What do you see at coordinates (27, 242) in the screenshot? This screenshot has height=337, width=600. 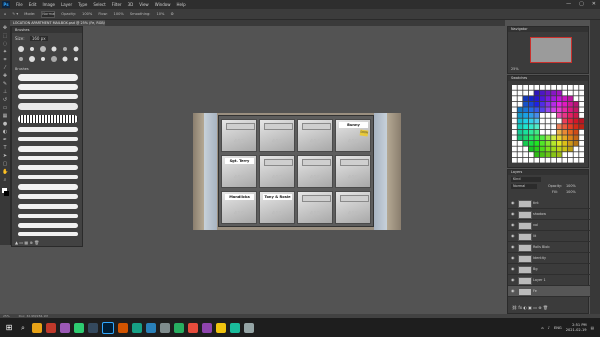 I see `brush-panel-footer-icons: ▲ ▭ ▦ ⊕ 🗑` at bounding box center [27, 242].